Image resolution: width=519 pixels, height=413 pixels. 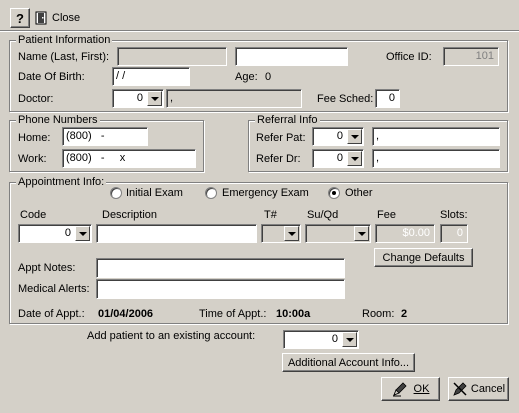 I want to click on refer-pat-combo: 0, so click(x=338, y=136).